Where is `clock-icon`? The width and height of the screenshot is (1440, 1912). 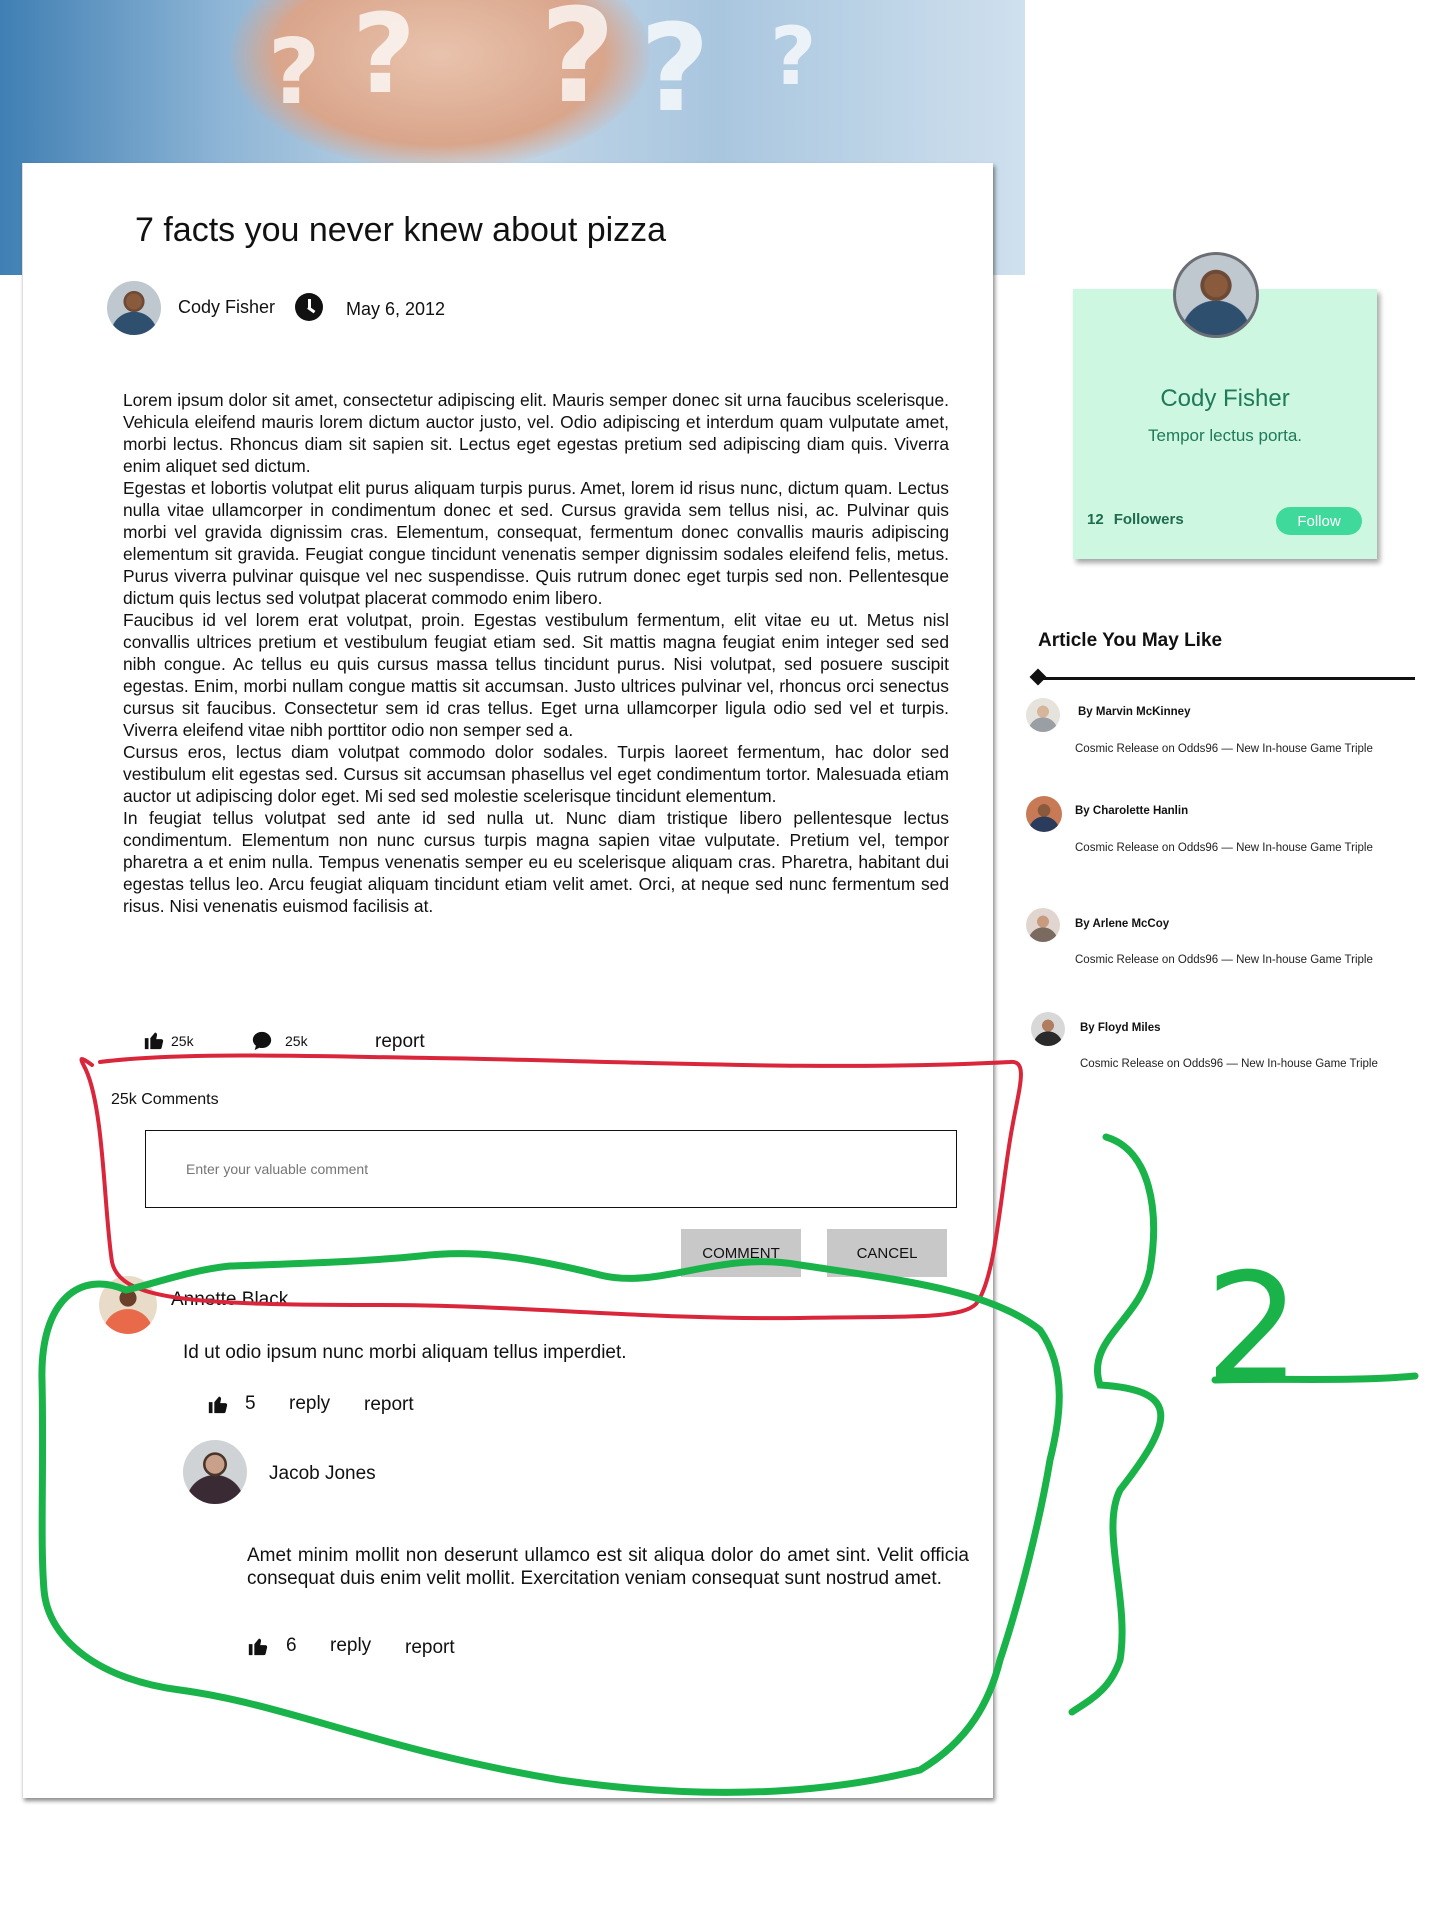
clock-icon is located at coordinates (309, 307).